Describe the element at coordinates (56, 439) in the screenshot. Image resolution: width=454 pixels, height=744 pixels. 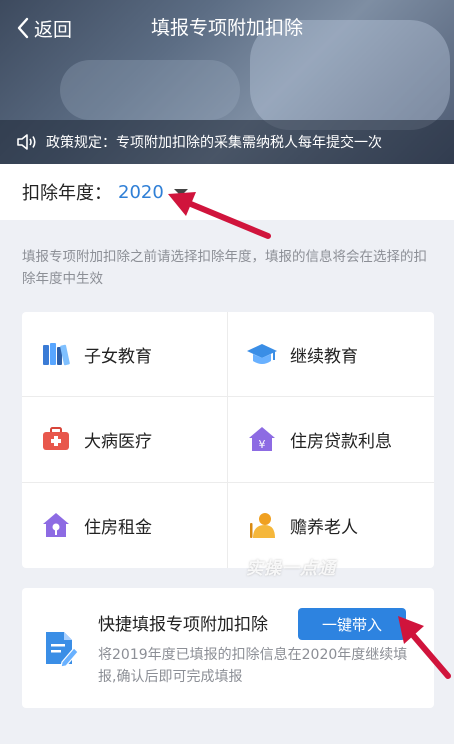
I see `medical-kit-icon` at that location.